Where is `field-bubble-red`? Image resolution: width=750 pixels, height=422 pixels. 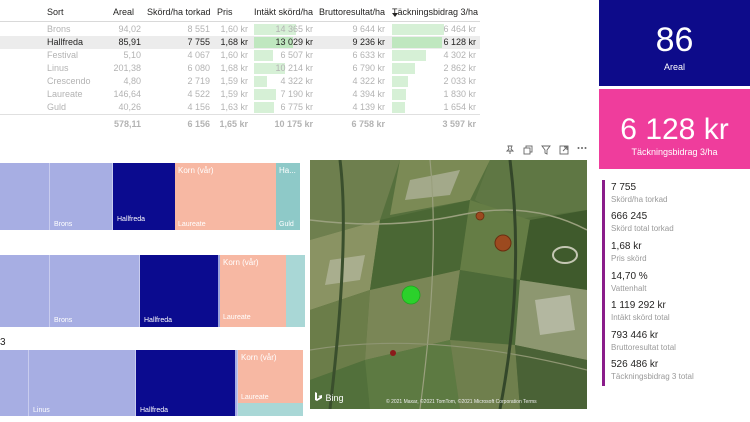 field-bubble-red is located at coordinates (393, 353).